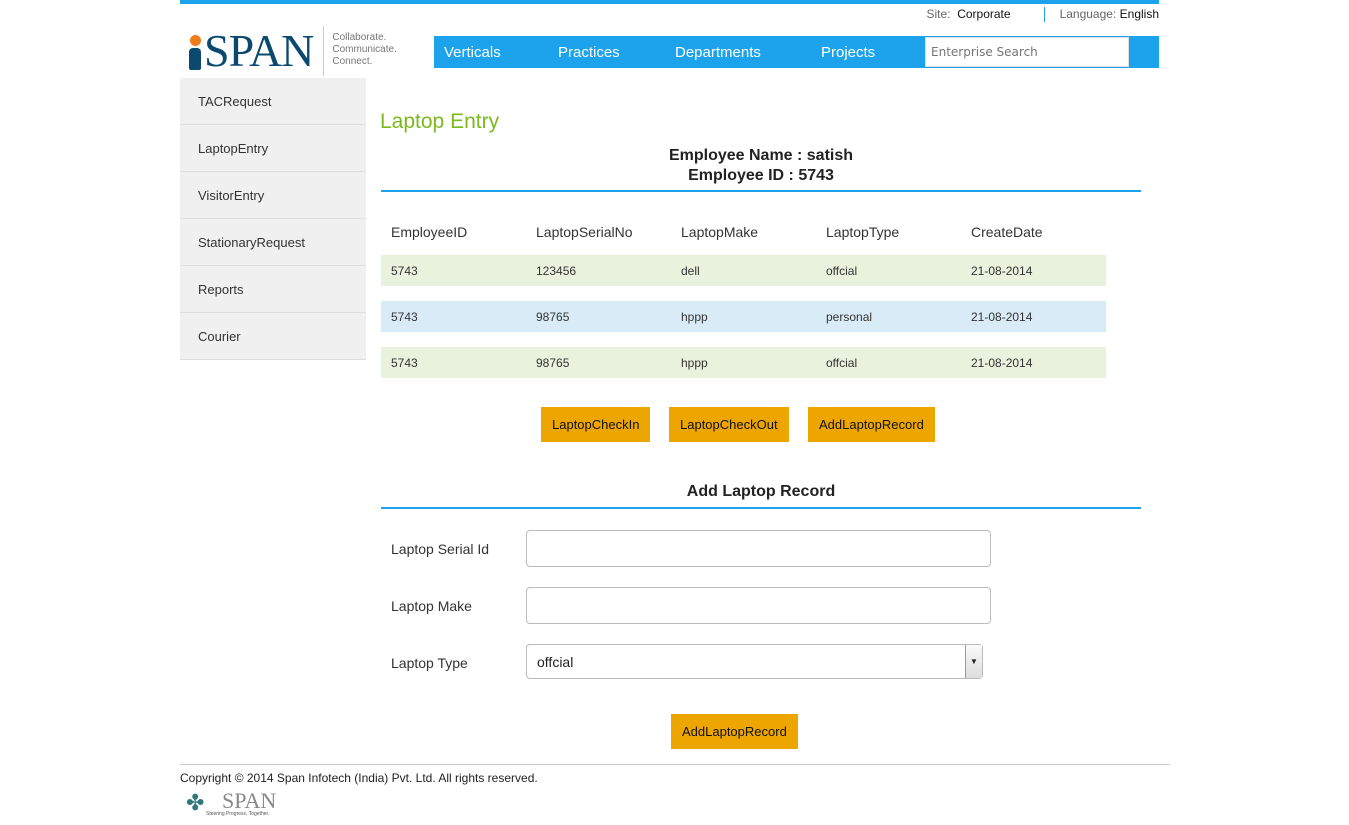  What do you see at coordinates (431, 606) in the screenshot?
I see `make-label: Laptop Make` at bounding box center [431, 606].